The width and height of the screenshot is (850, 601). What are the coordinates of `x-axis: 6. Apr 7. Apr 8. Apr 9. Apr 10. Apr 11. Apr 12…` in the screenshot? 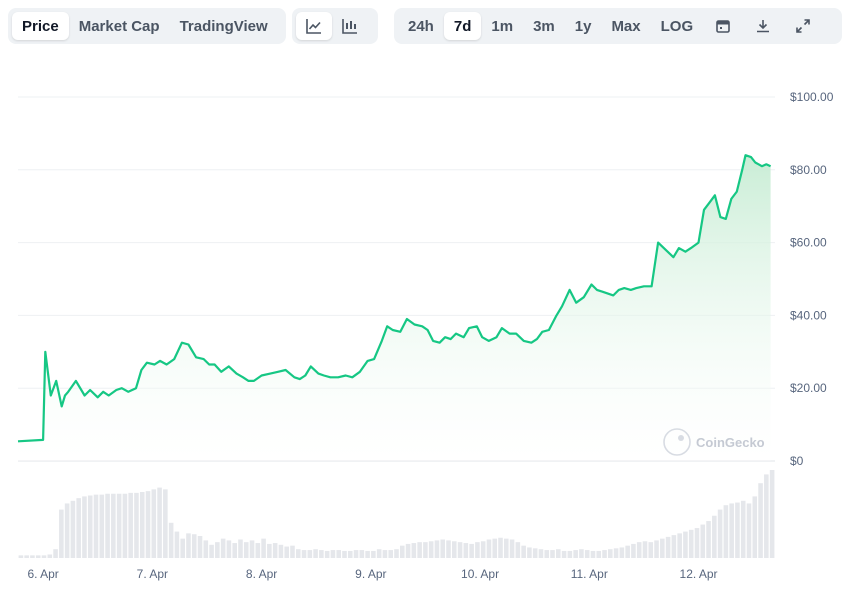 It's located at (372, 574).